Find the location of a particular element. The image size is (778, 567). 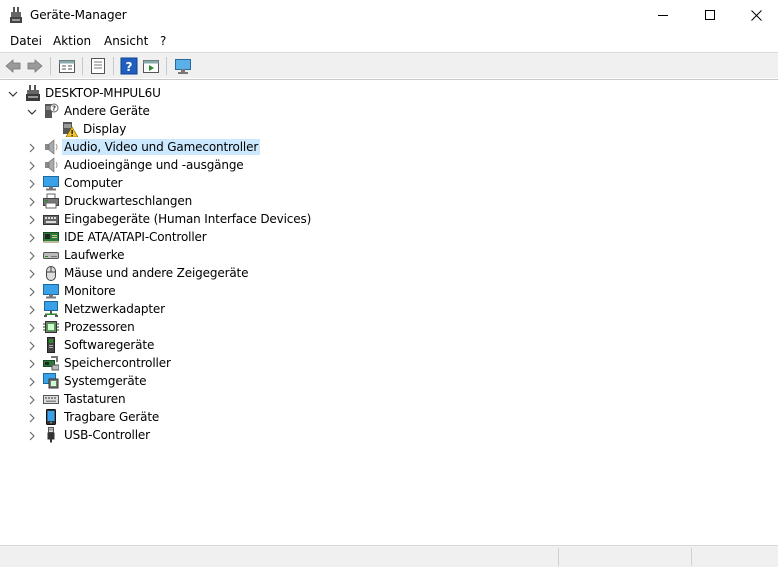

minimize-icon is located at coordinates (662, 15).